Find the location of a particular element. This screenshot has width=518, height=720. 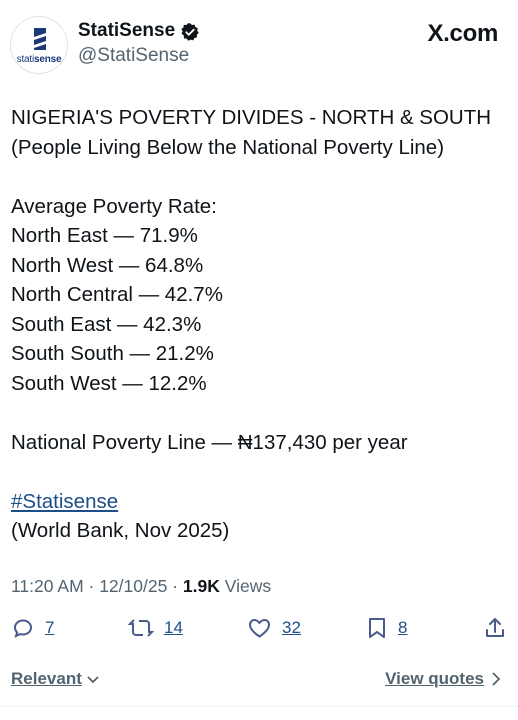

reply-button: 7 is located at coordinates (32, 628).